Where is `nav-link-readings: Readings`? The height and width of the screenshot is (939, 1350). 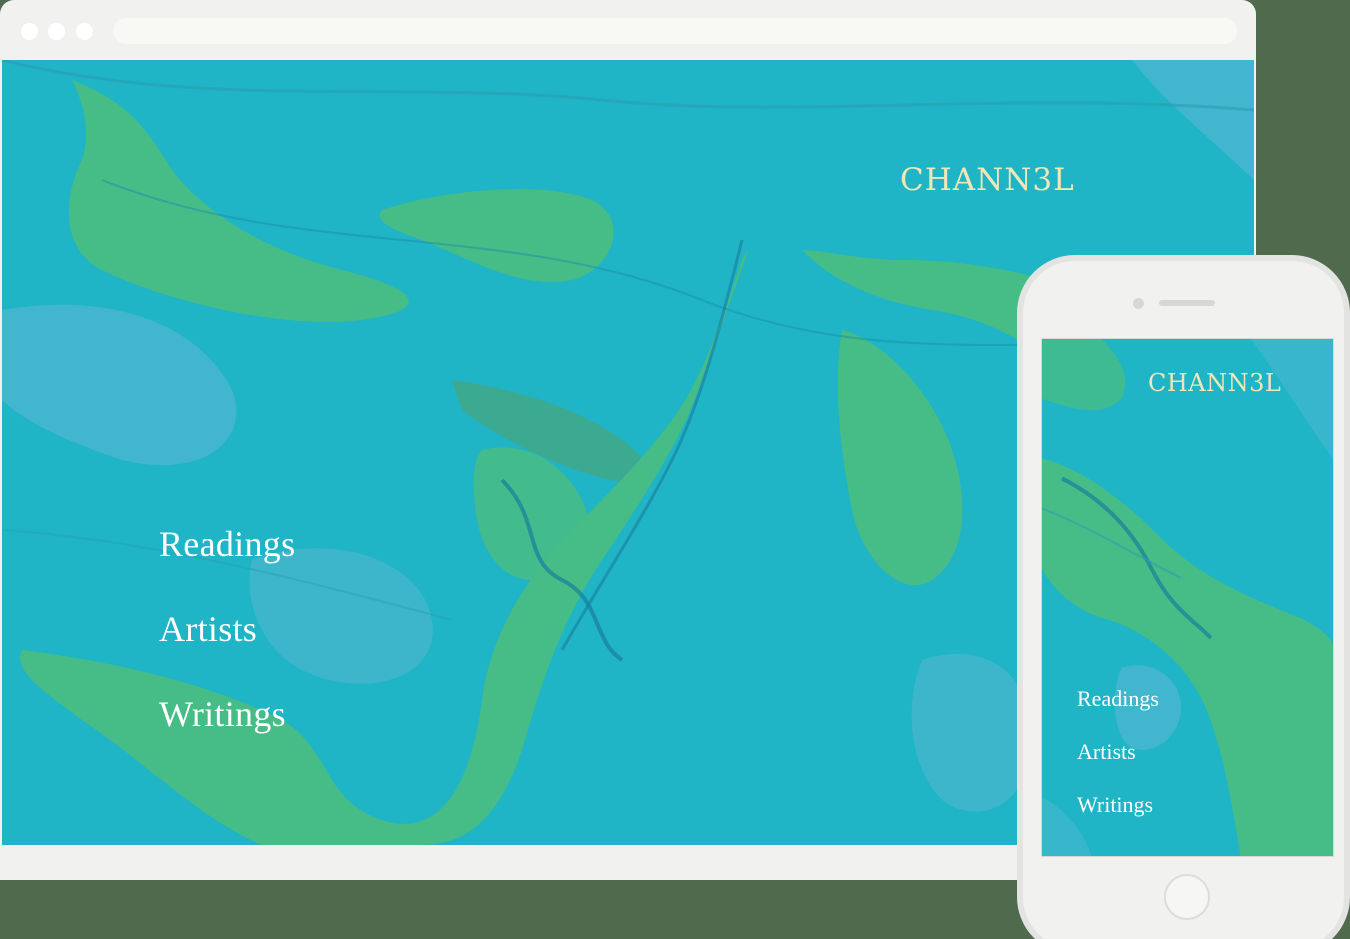
nav-link-readings: Readings is located at coordinates (227, 564).